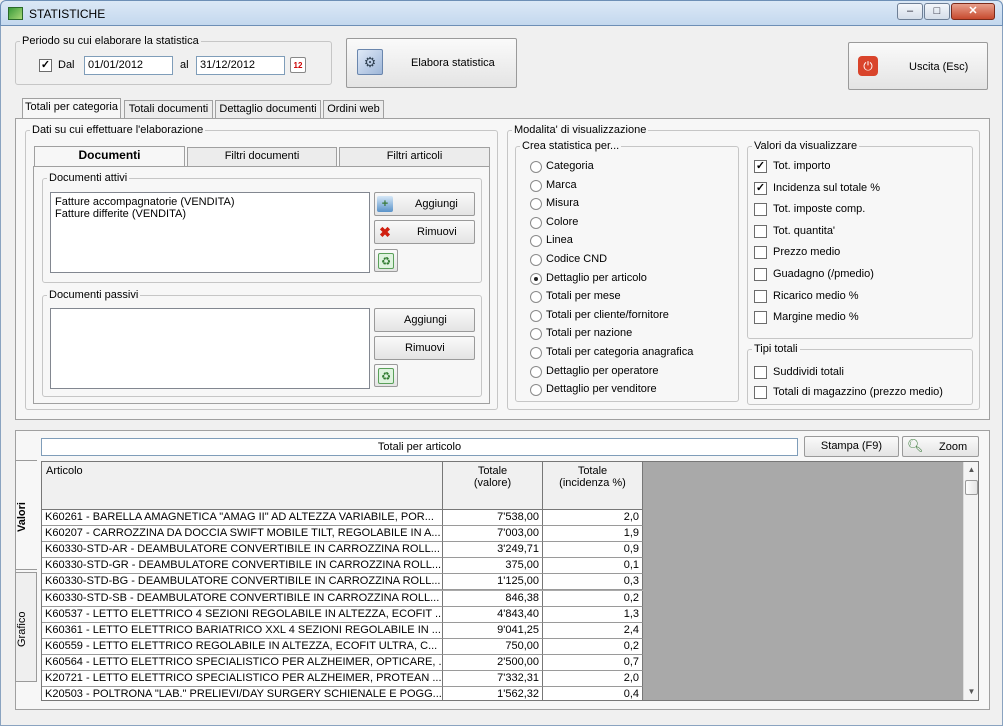 The height and width of the screenshot is (726, 1003). Describe the element at coordinates (816, 317) in the screenshot. I see `valori-label: Margine medio %` at that location.